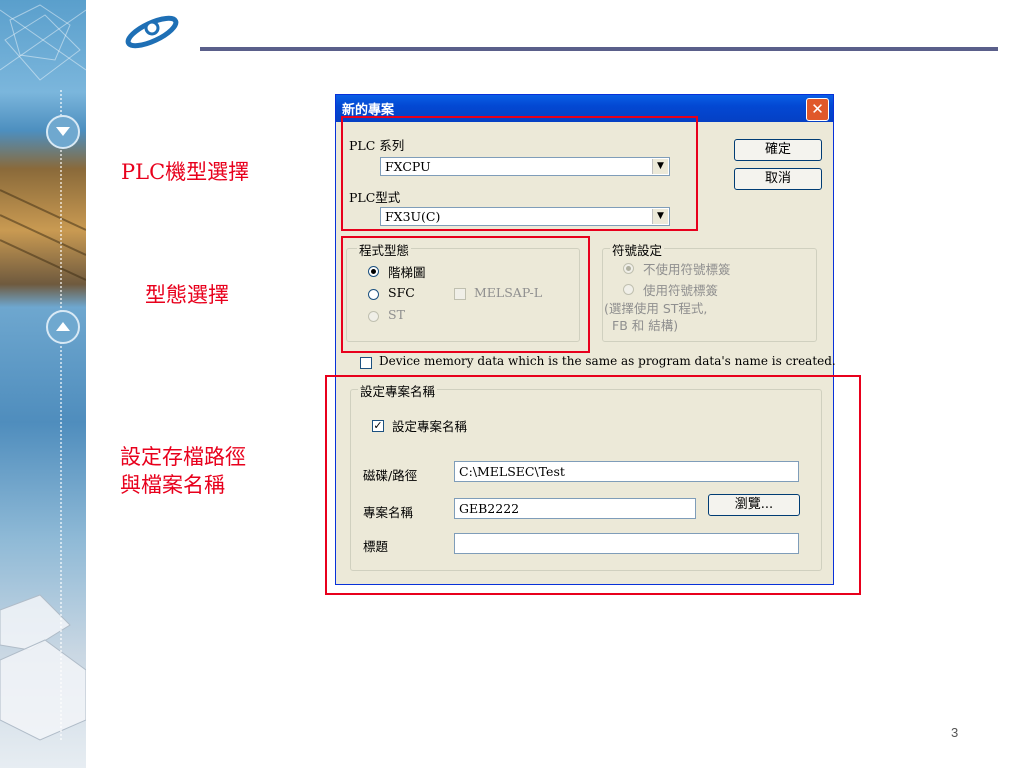  What do you see at coordinates (366, 363) in the screenshot?
I see `device-memory-checkbox` at bounding box center [366, 363].